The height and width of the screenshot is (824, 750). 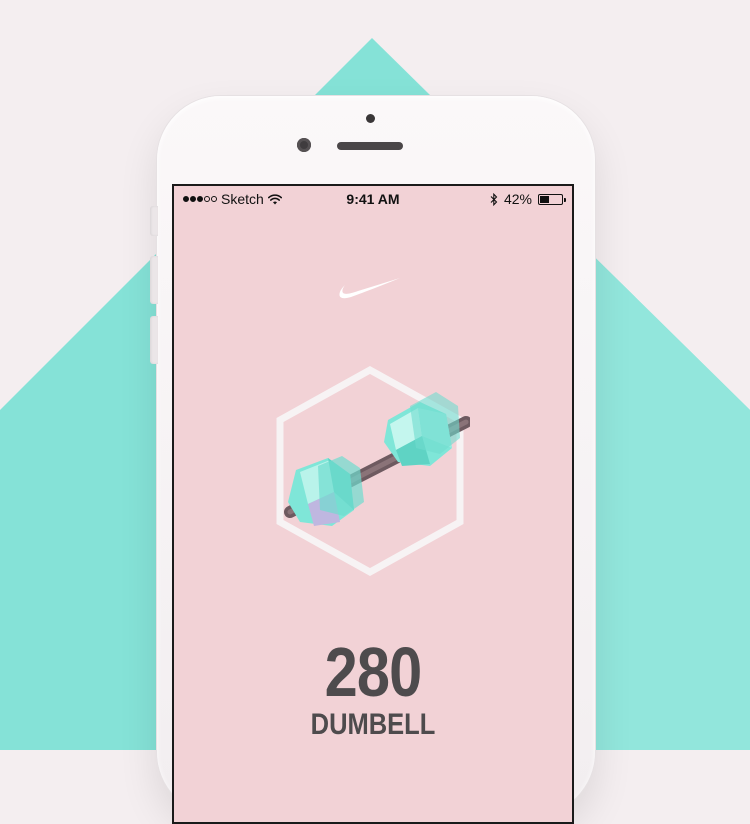 I want to click on volume-down-button, so click(x=154, y=340).